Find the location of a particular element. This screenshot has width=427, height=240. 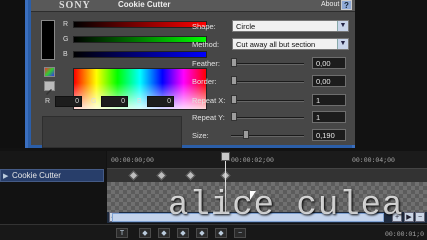

b-field-label: B is located at coordinates (139, 101).